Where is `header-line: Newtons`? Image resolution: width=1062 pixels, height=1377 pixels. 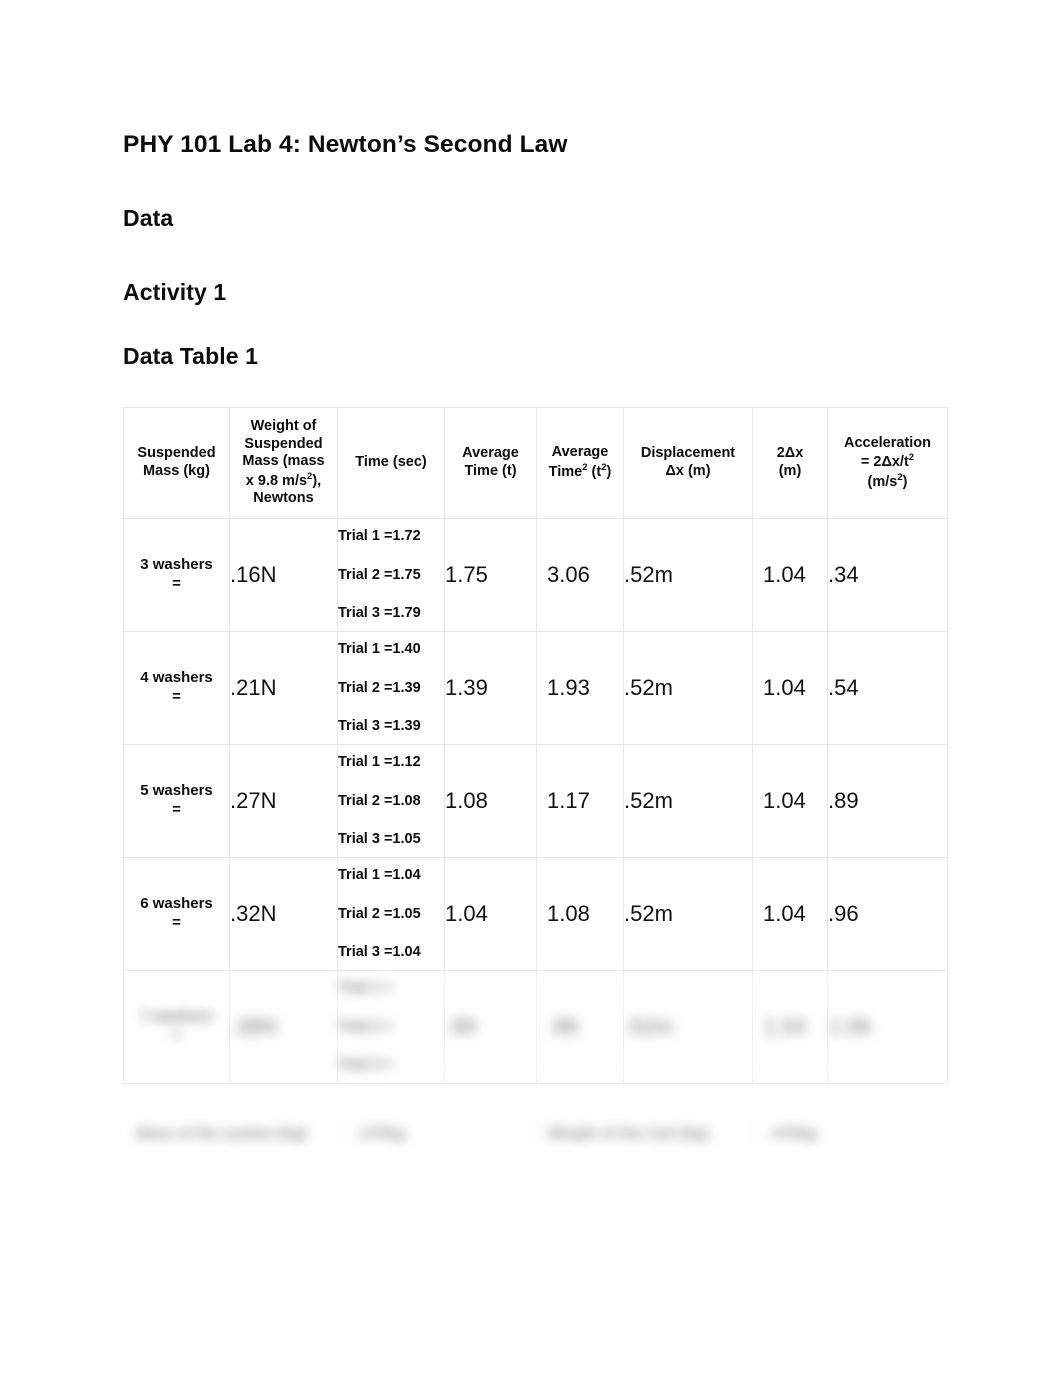
header-line: Newtons is located at coordinates (283, 498).